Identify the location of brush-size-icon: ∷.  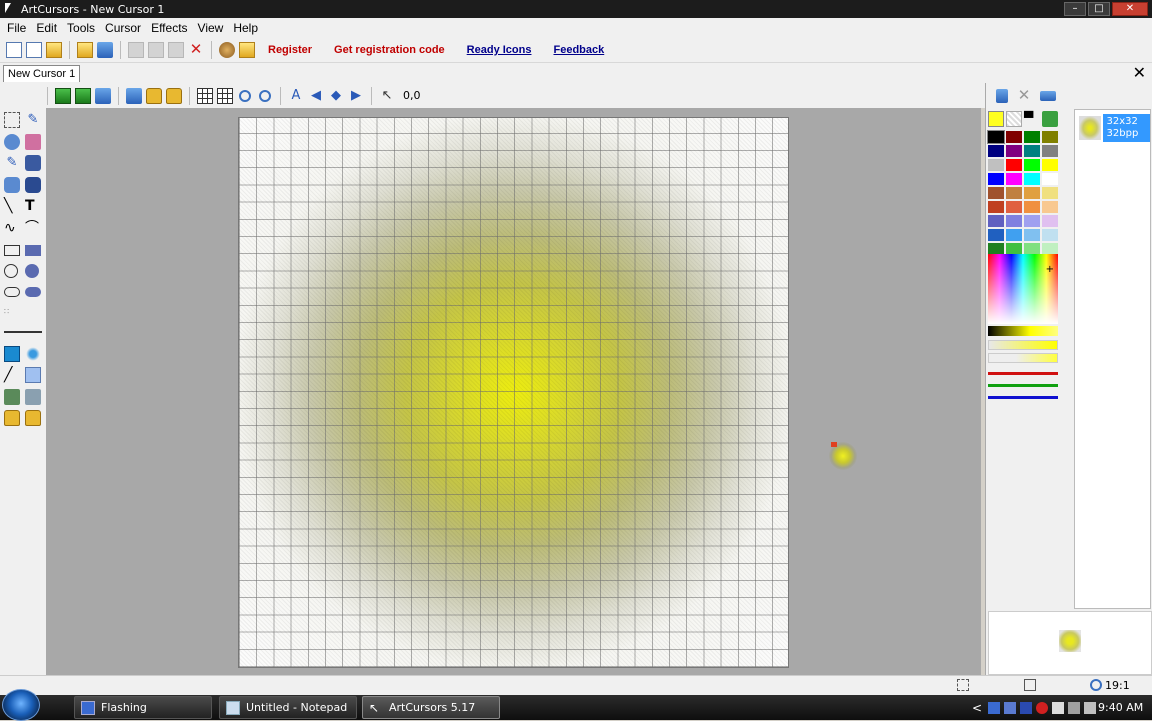
(12, 315).